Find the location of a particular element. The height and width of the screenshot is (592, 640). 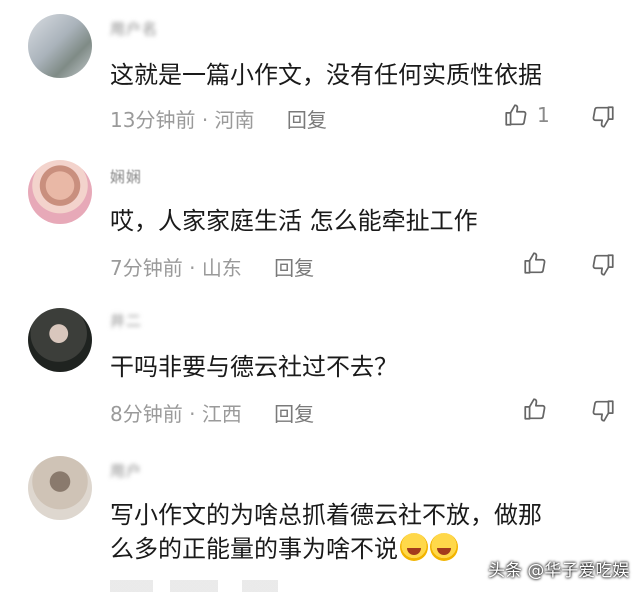

like-button: 1 is located at coordinates (526, 115).